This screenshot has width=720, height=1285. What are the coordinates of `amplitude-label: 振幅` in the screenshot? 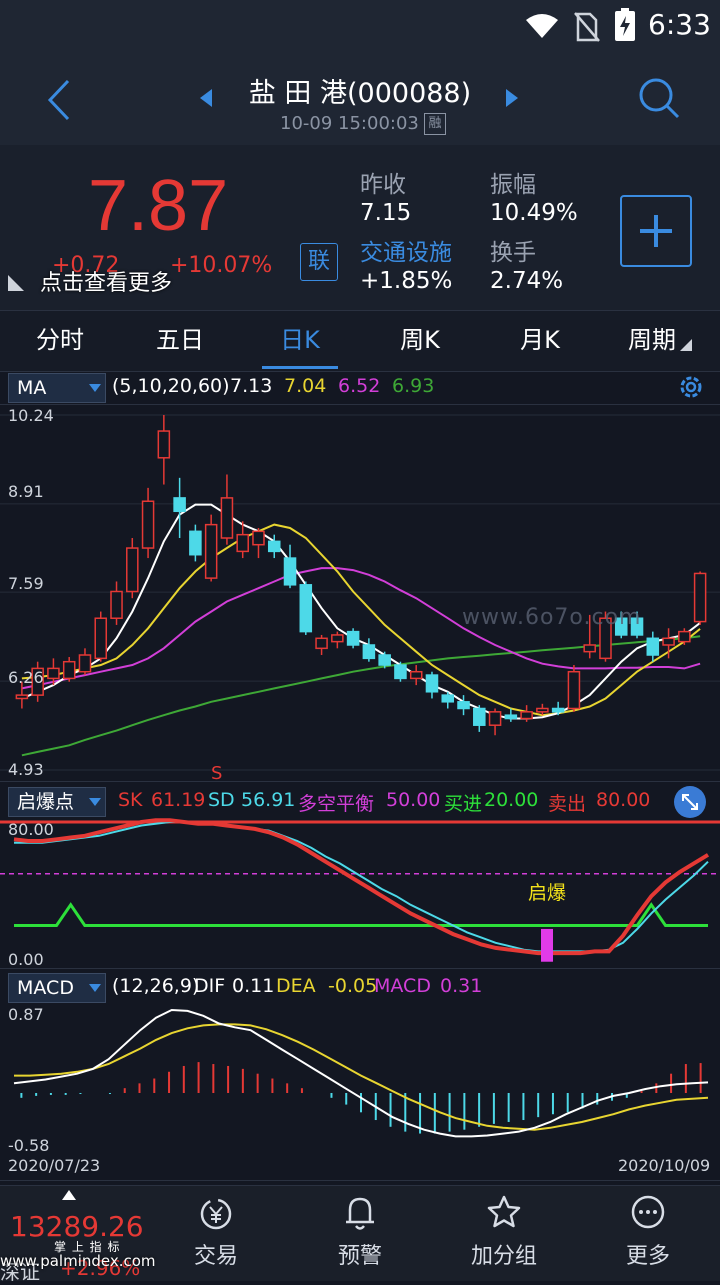 It's located at (513, 185).